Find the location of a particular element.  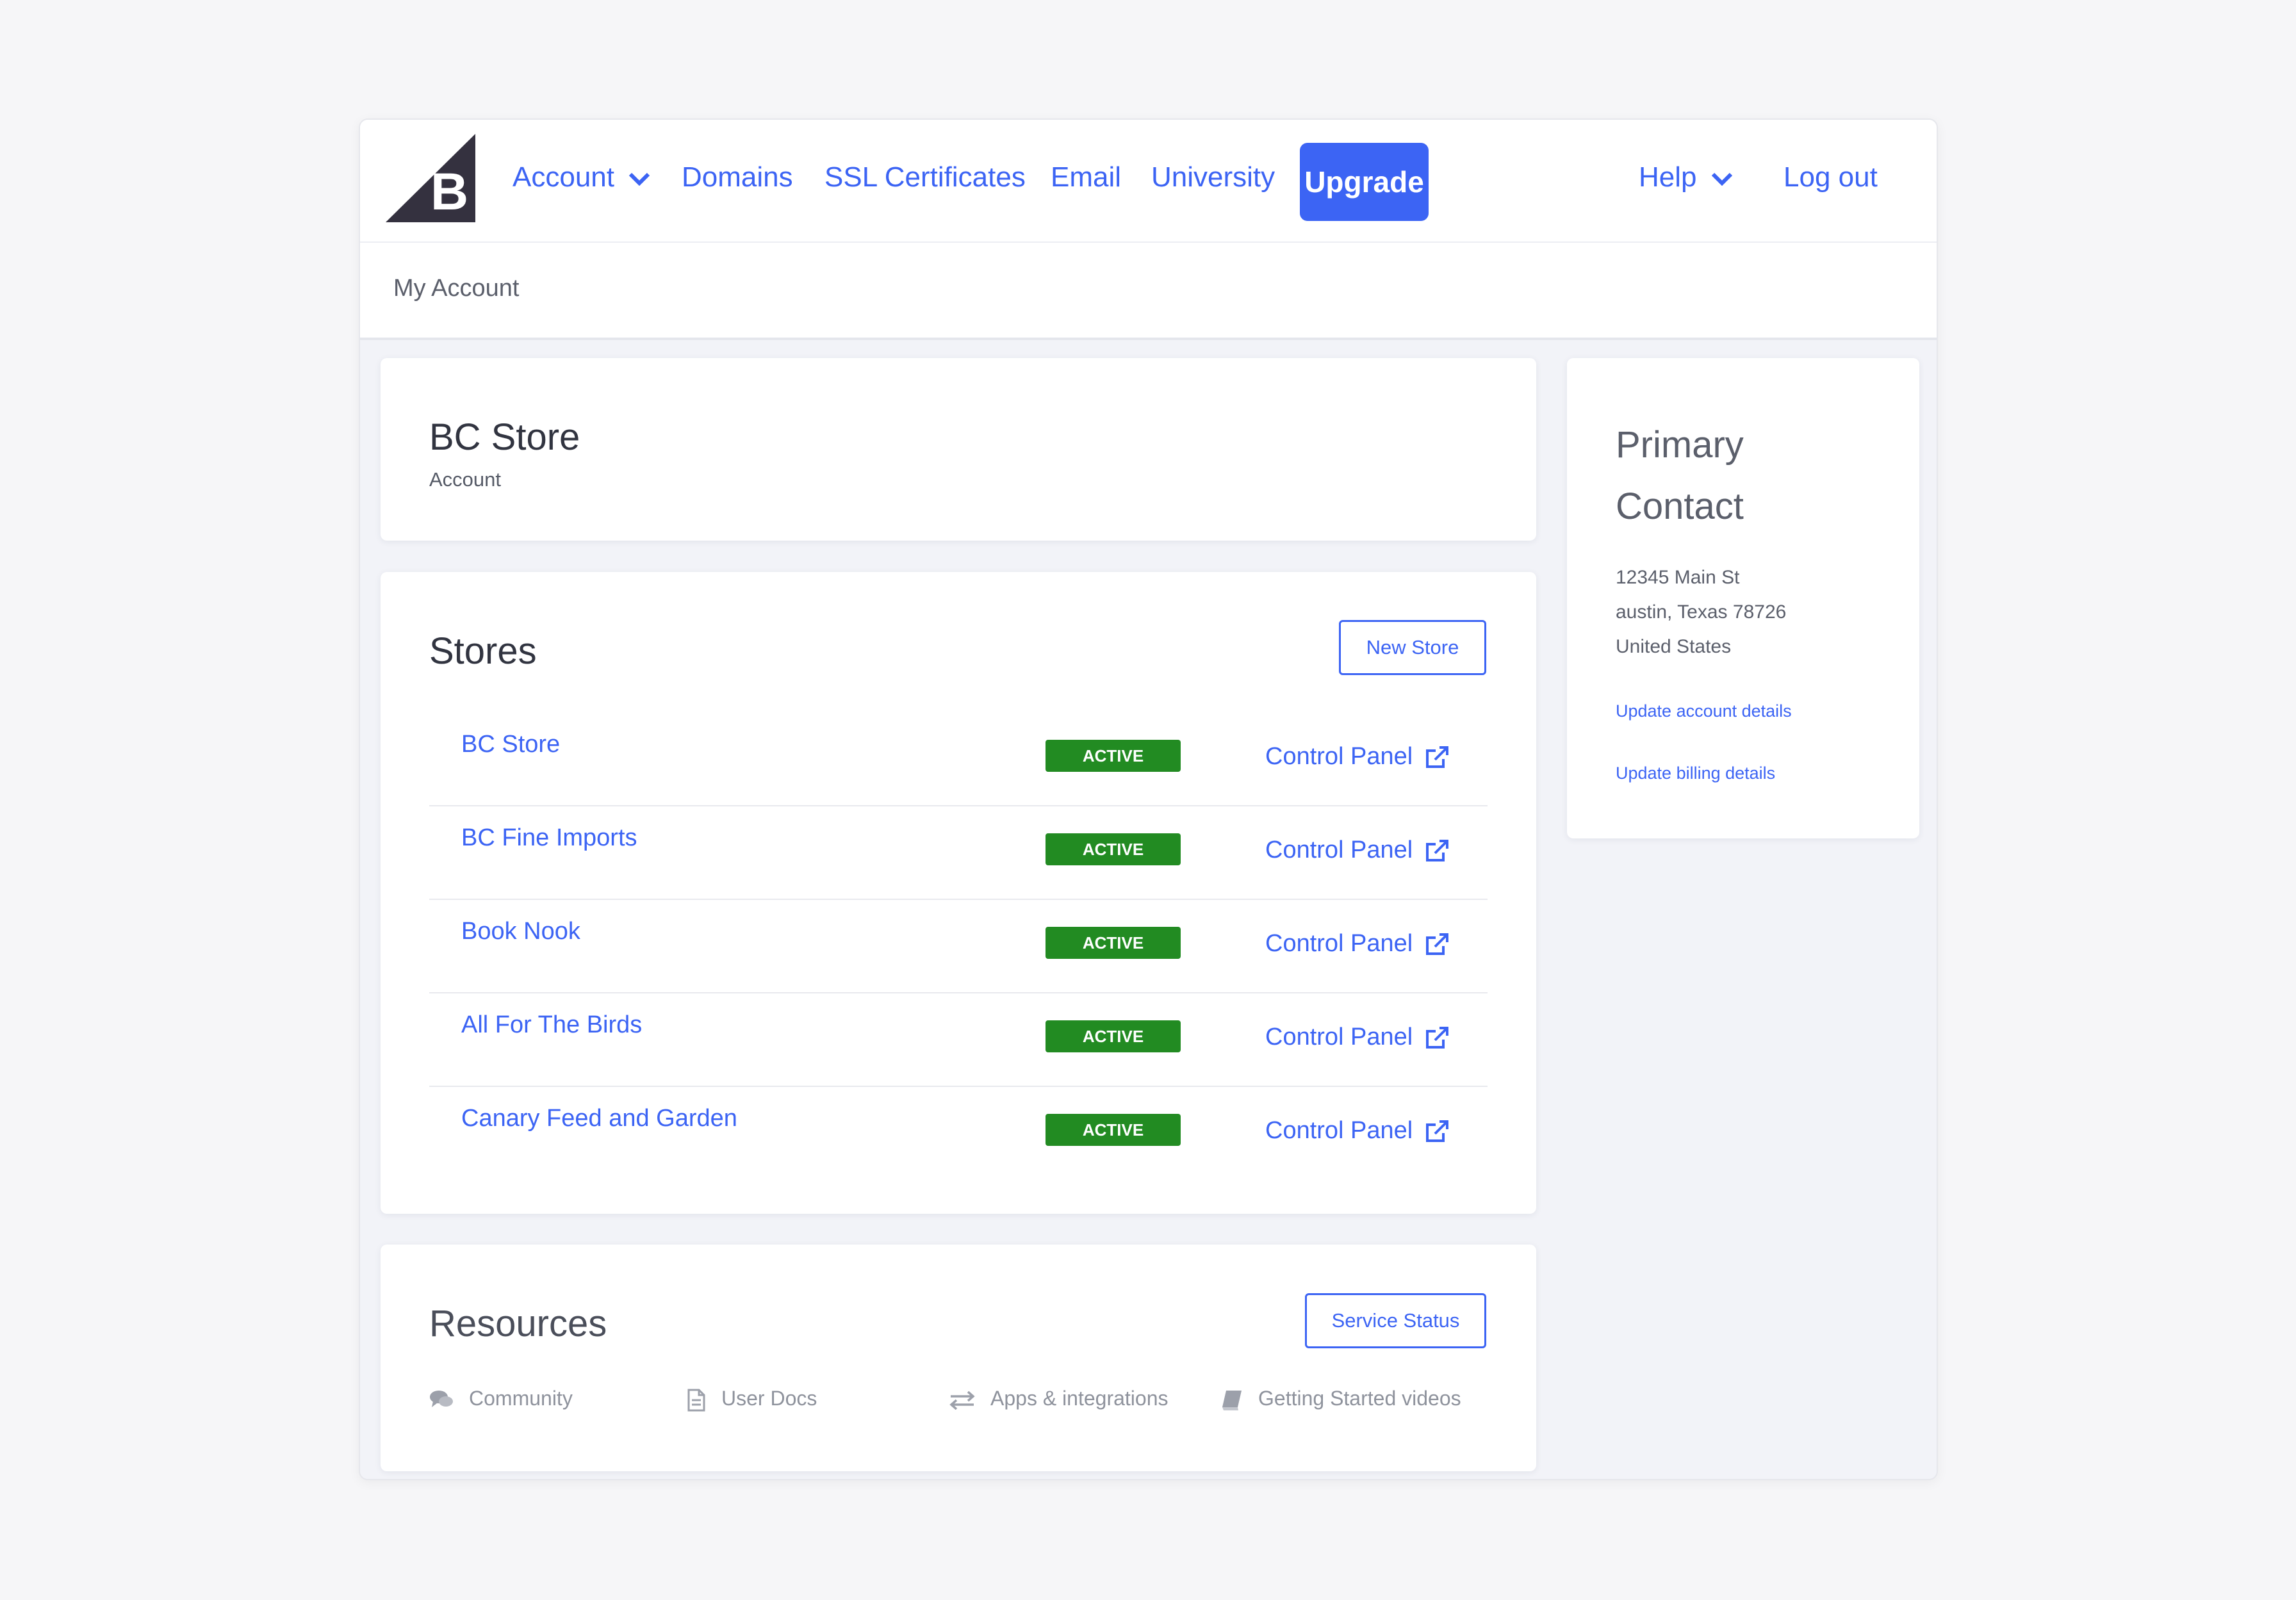

breadcrumb: My Account is located at coordinates (456, 288).